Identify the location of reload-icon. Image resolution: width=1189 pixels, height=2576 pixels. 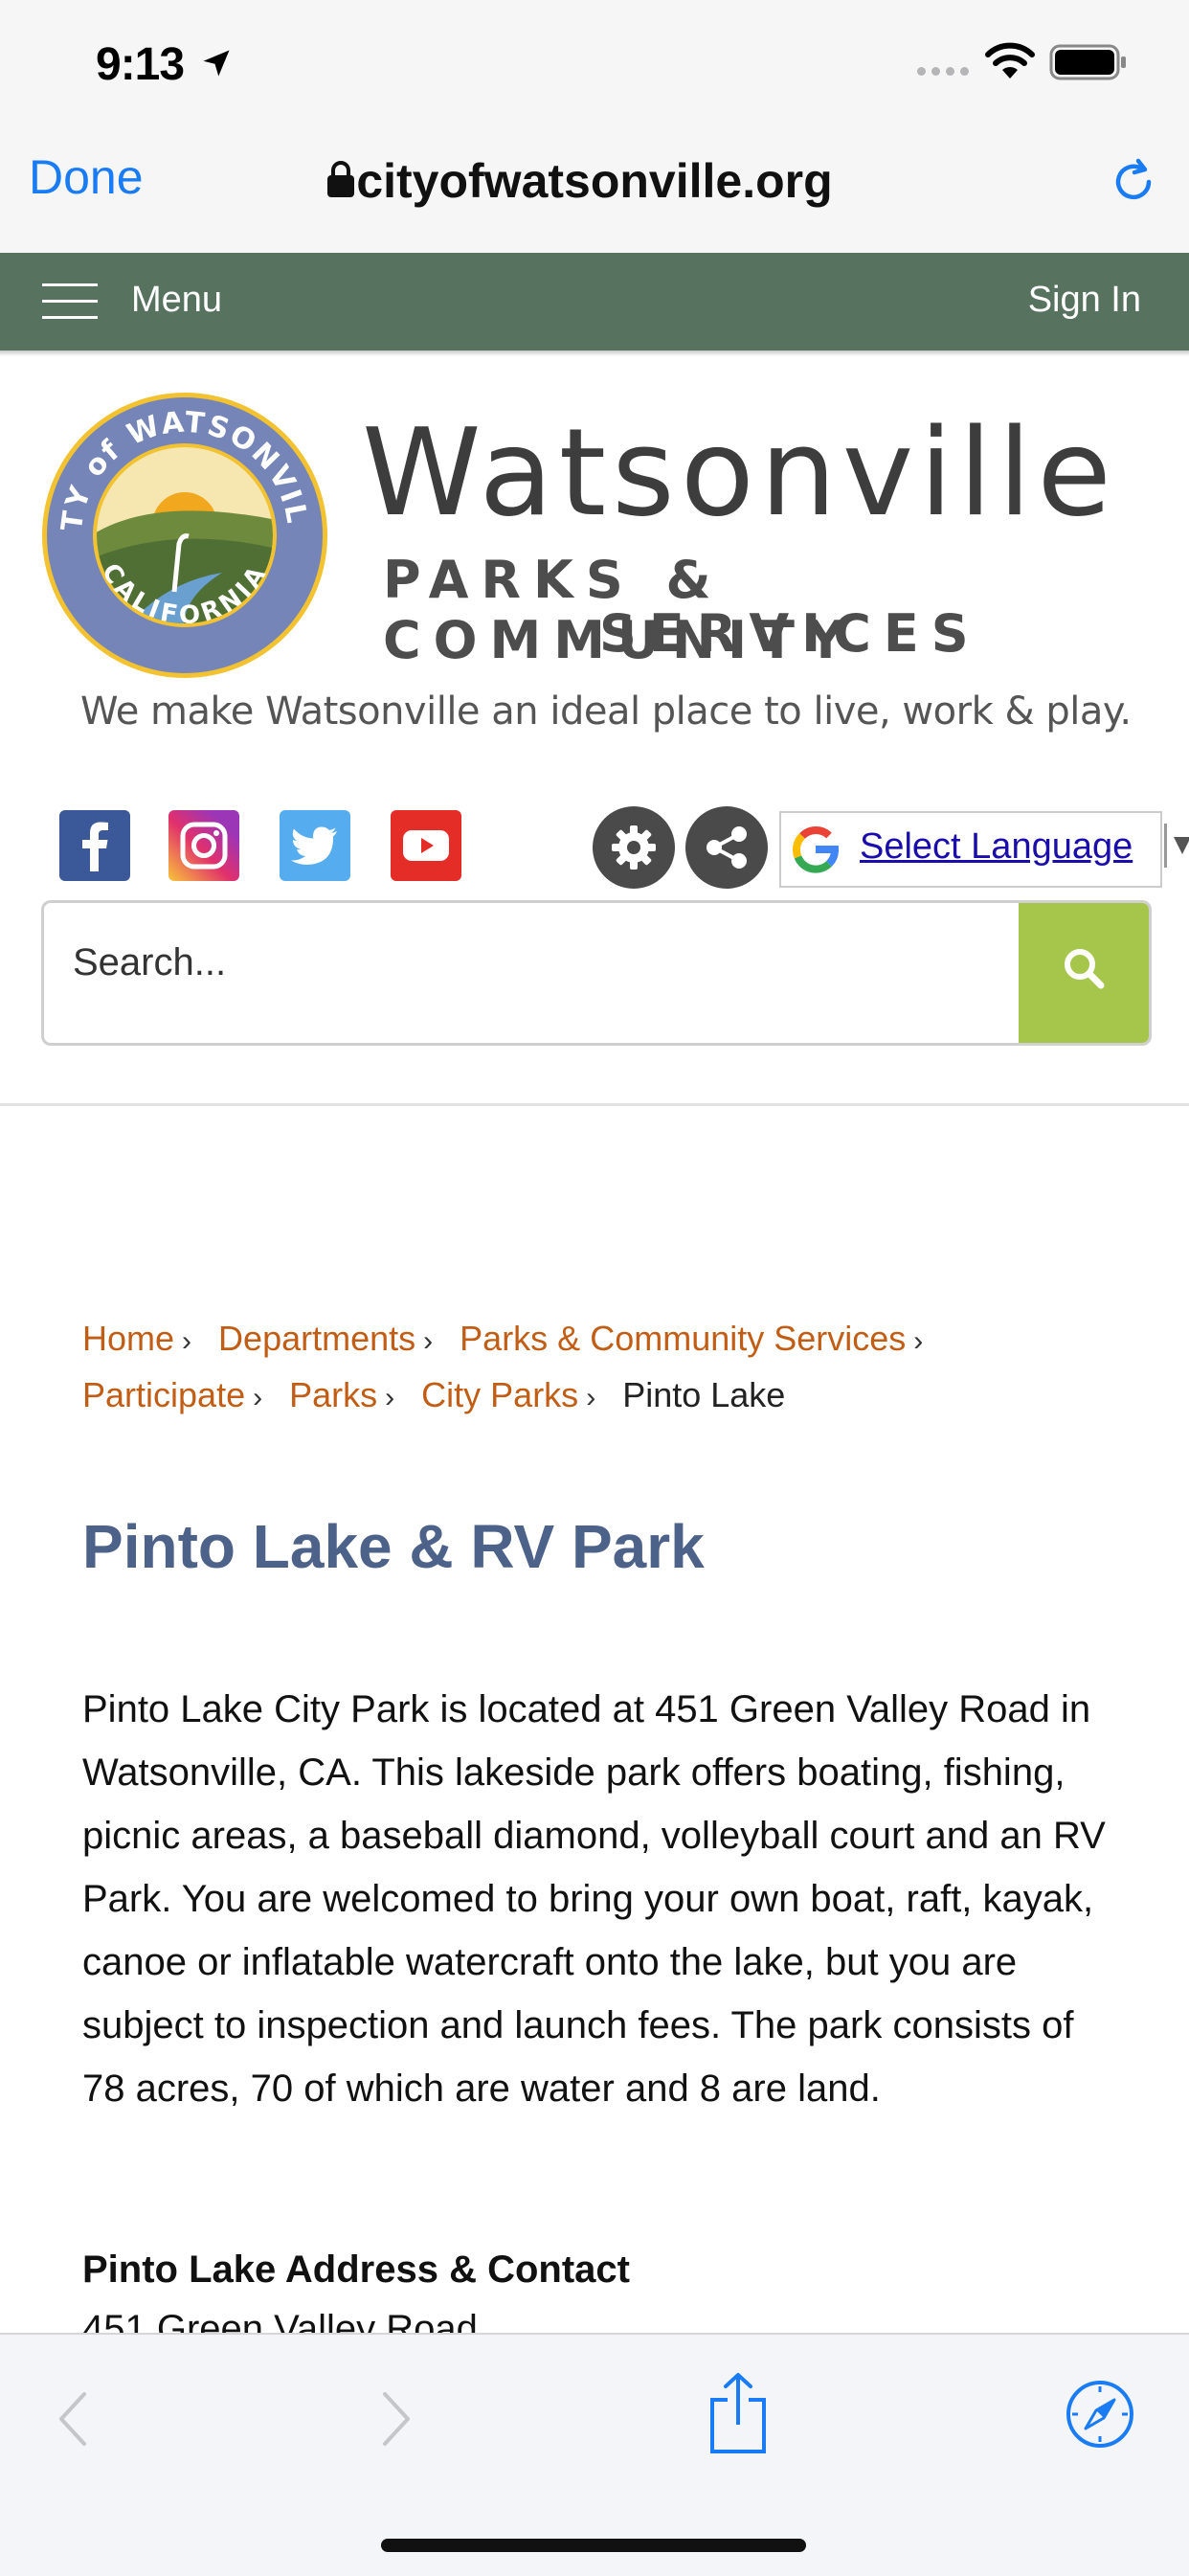
(1133, 182).